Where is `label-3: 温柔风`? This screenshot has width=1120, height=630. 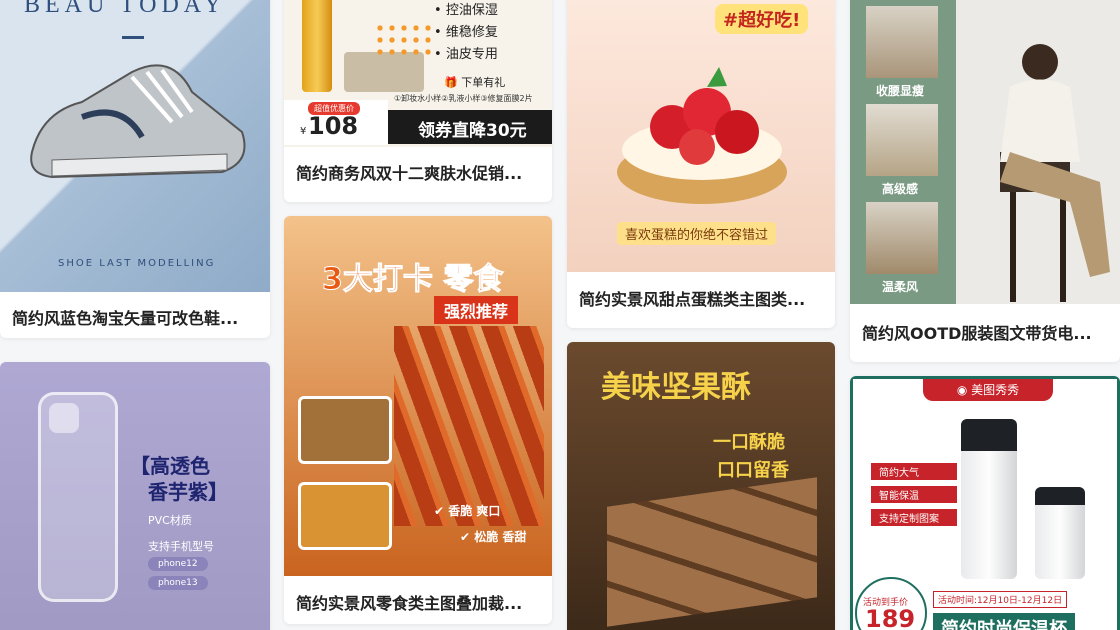
label-3: 温柔风 is located at coordinates (900, 287).